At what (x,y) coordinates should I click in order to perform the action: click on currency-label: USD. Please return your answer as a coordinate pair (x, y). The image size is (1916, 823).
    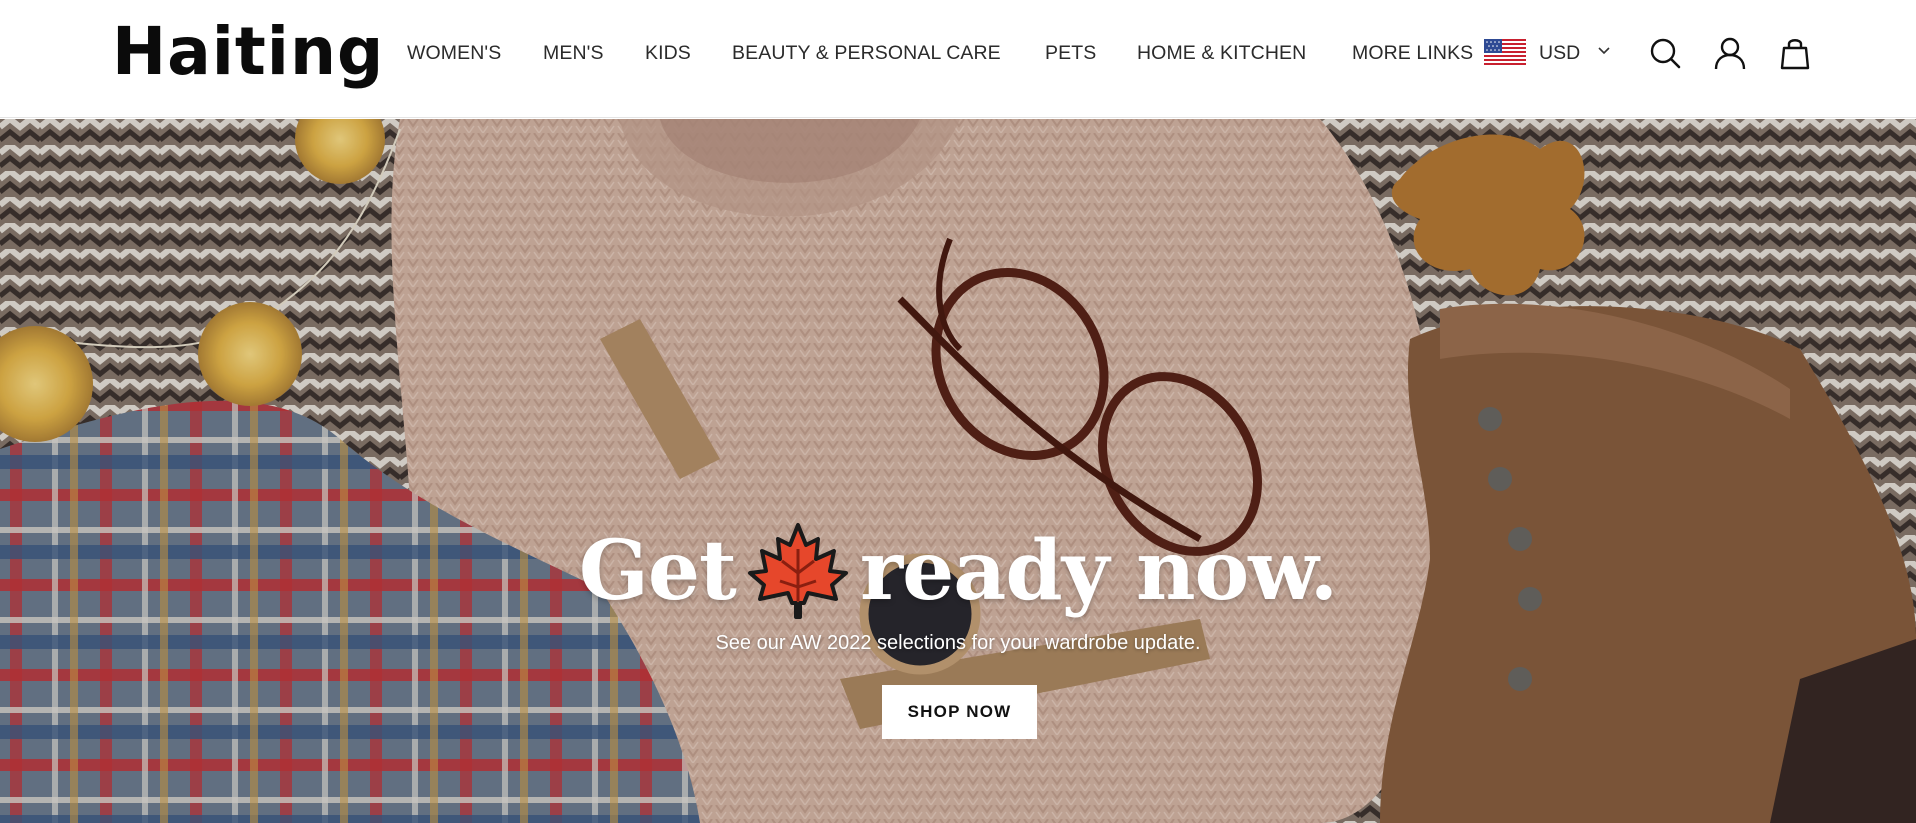
    Looking at the image, I should click on (1560, 53).